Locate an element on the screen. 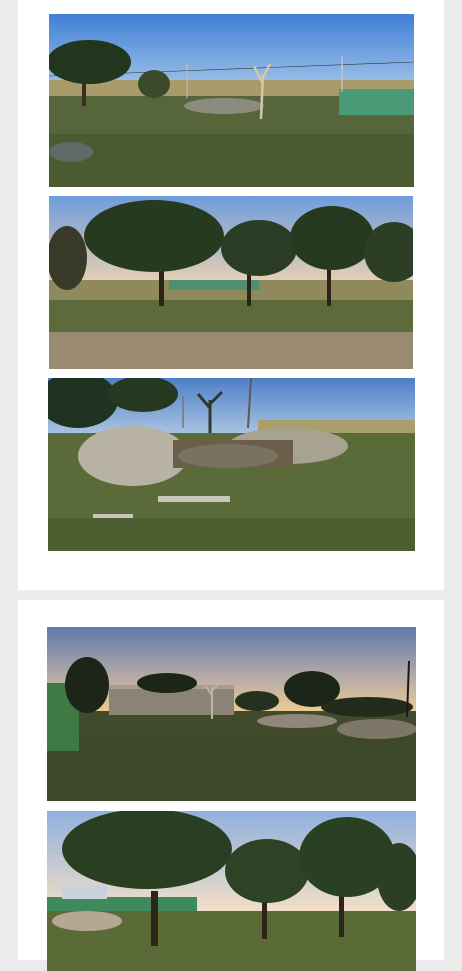 The height and width of the screenshot is (971, 462). photo-lot-fence is located at coordinates (231, 100).